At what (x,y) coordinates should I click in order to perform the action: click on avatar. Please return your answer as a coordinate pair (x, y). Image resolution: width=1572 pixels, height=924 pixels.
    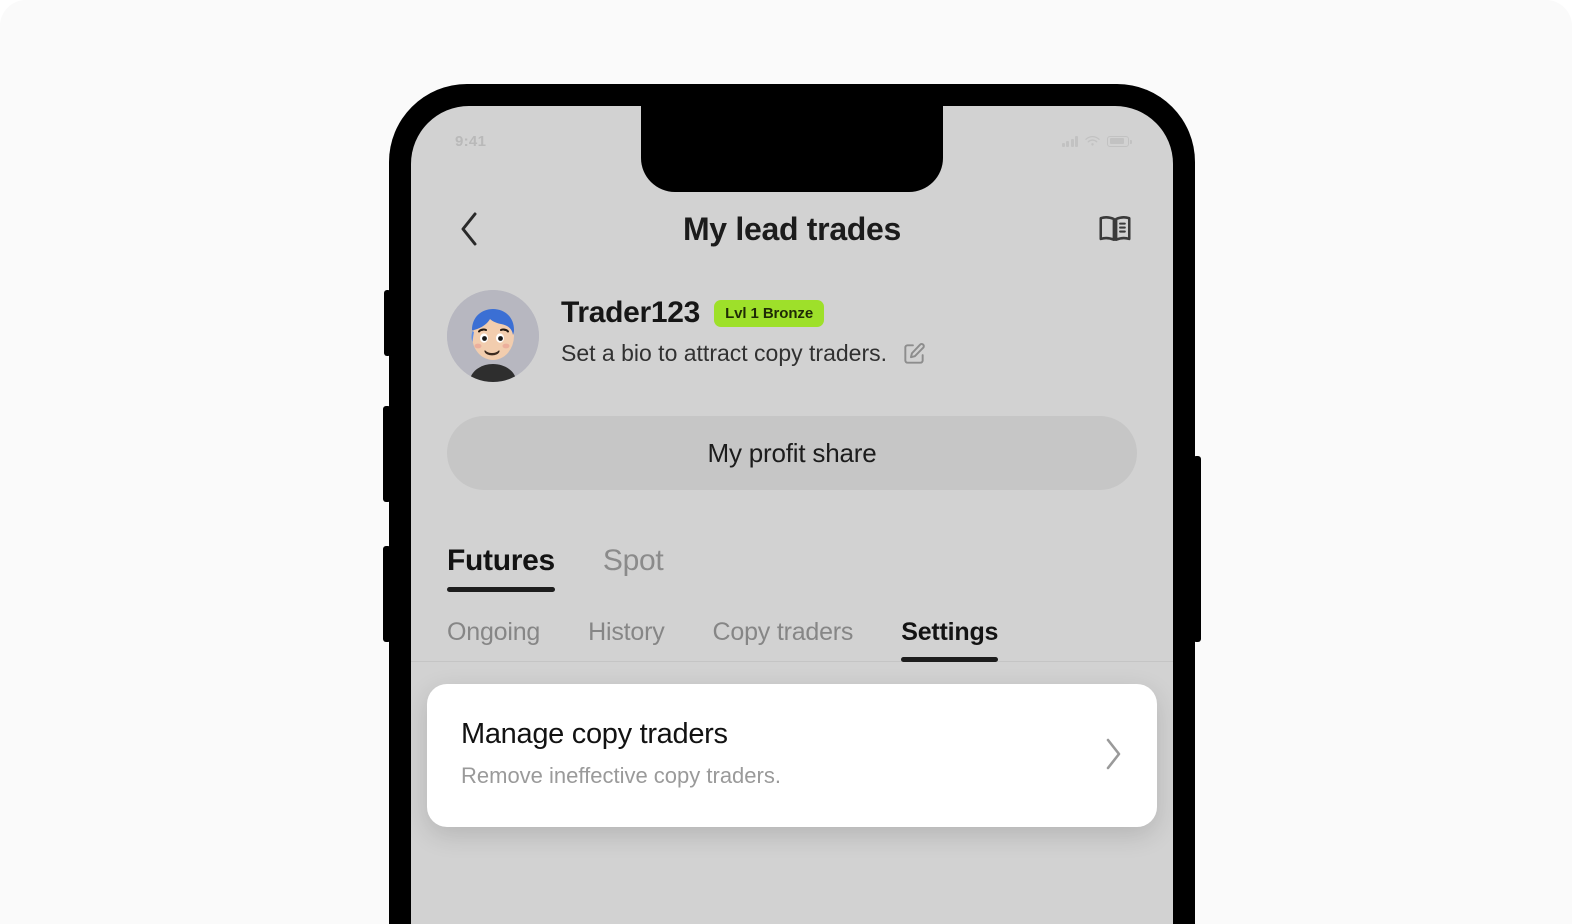
    Looking at the image, I should click on (493, 336).